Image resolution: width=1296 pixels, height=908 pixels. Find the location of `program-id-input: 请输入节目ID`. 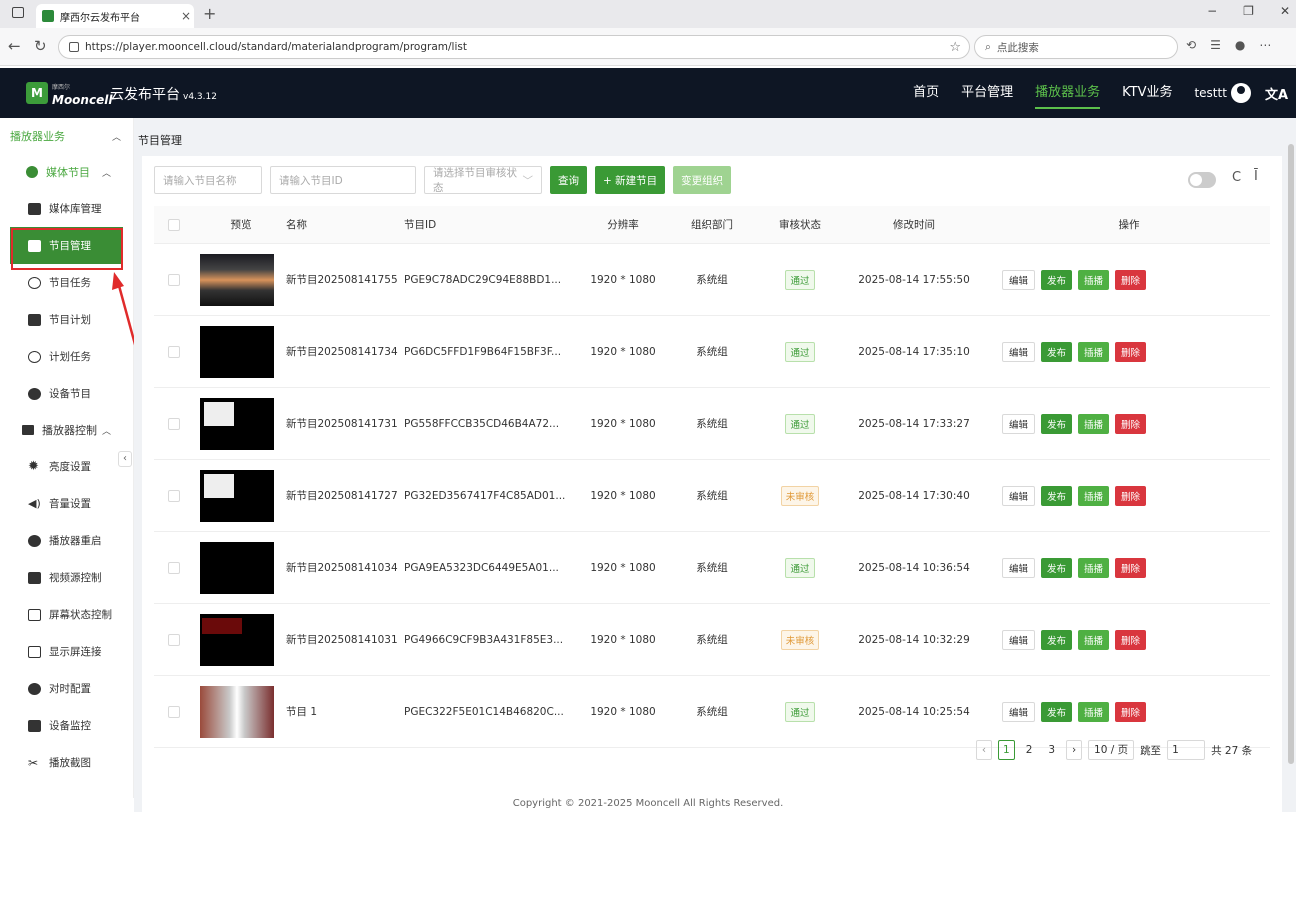

program-id-input: 请输入节目ID is located at coordinates (343, 180).